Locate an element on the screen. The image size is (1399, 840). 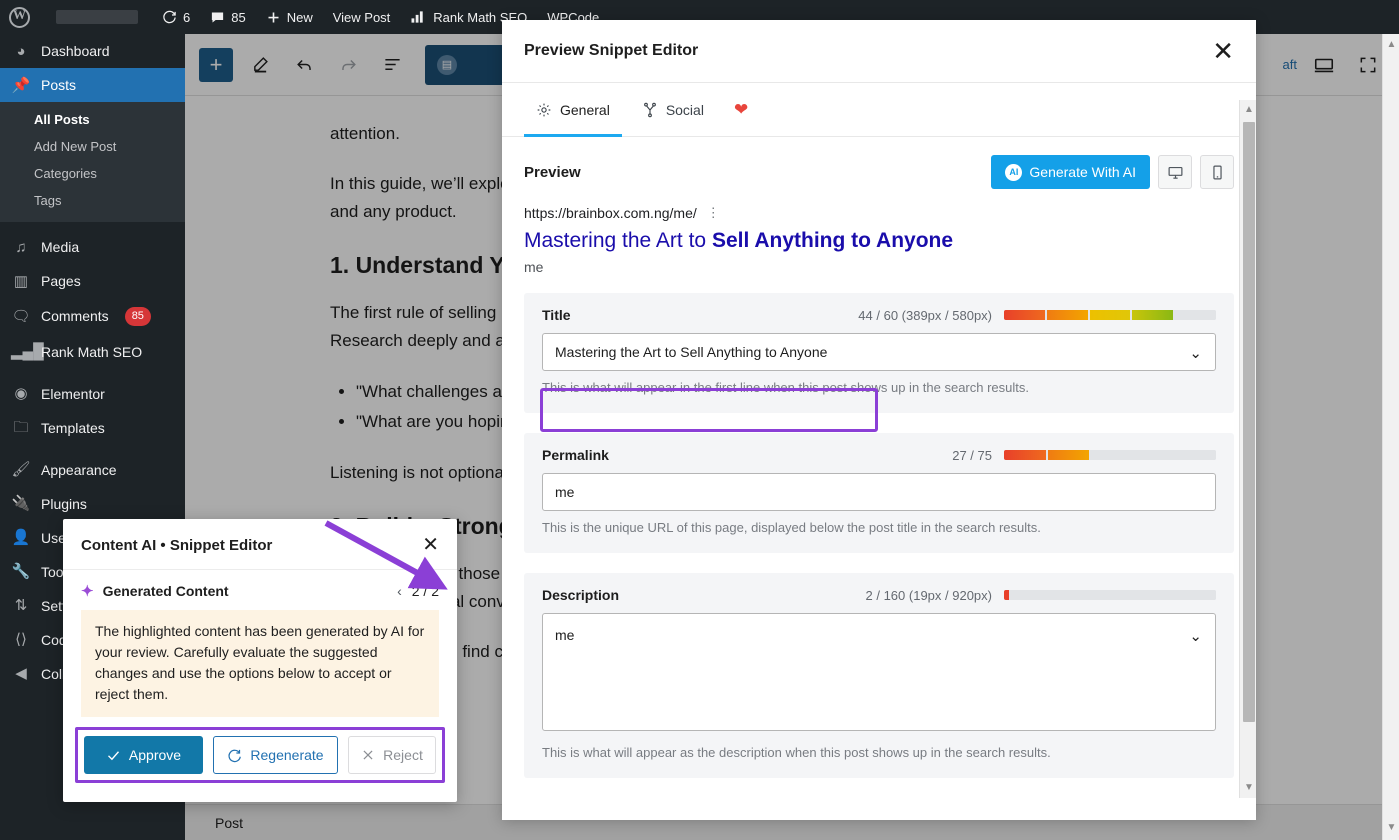
tab-label: Social is located at coordinates (684, 109).